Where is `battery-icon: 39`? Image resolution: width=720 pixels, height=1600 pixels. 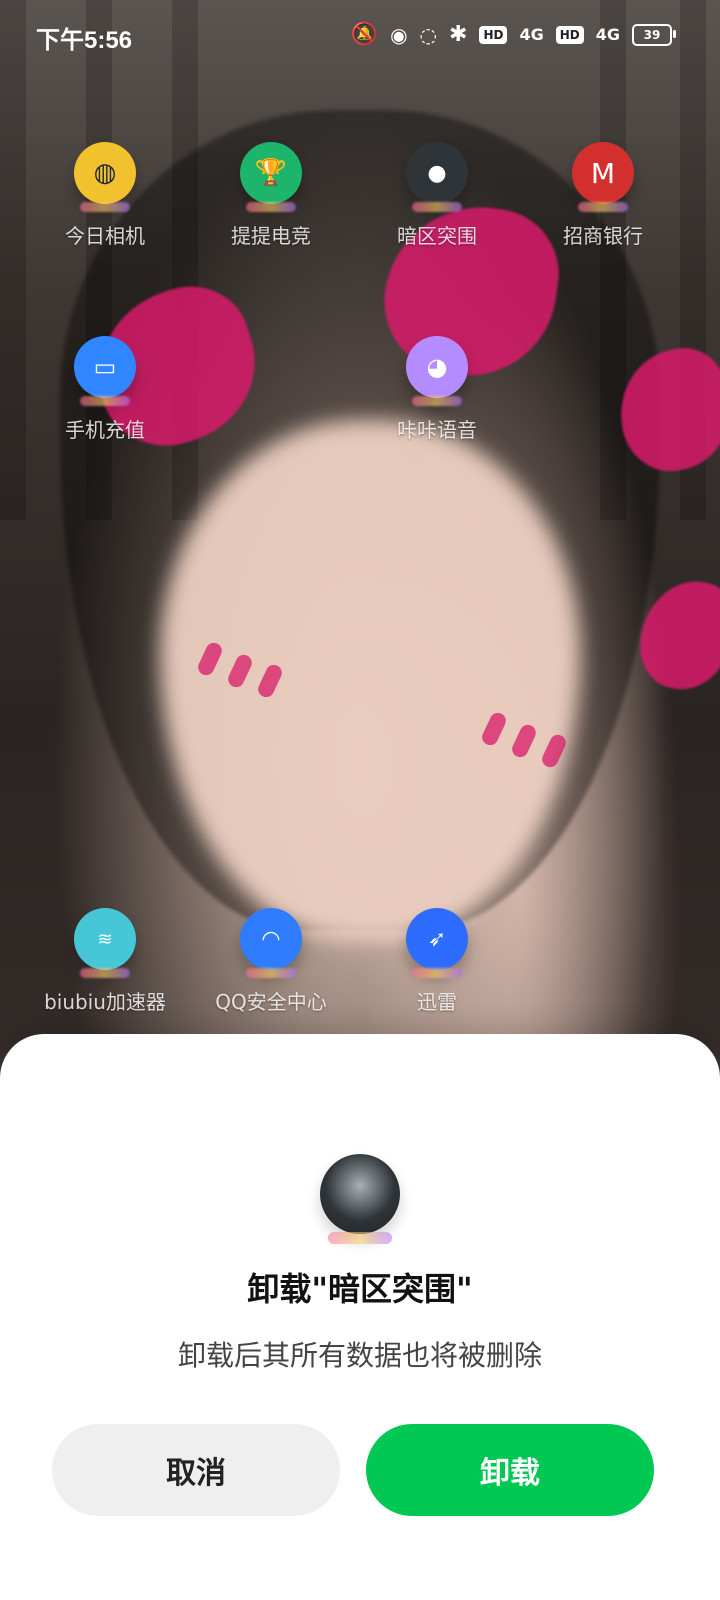 battery-icon: 39 is located at coordinates (654, 34).